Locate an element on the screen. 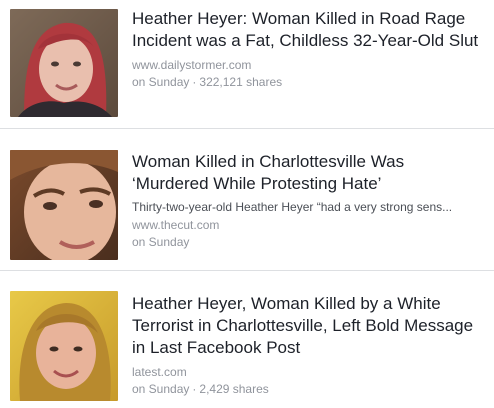 The height and width of the screenshot is (408, 494). article-meta: on Sunday · 322,121 shares is located at coordinates (306, 82).